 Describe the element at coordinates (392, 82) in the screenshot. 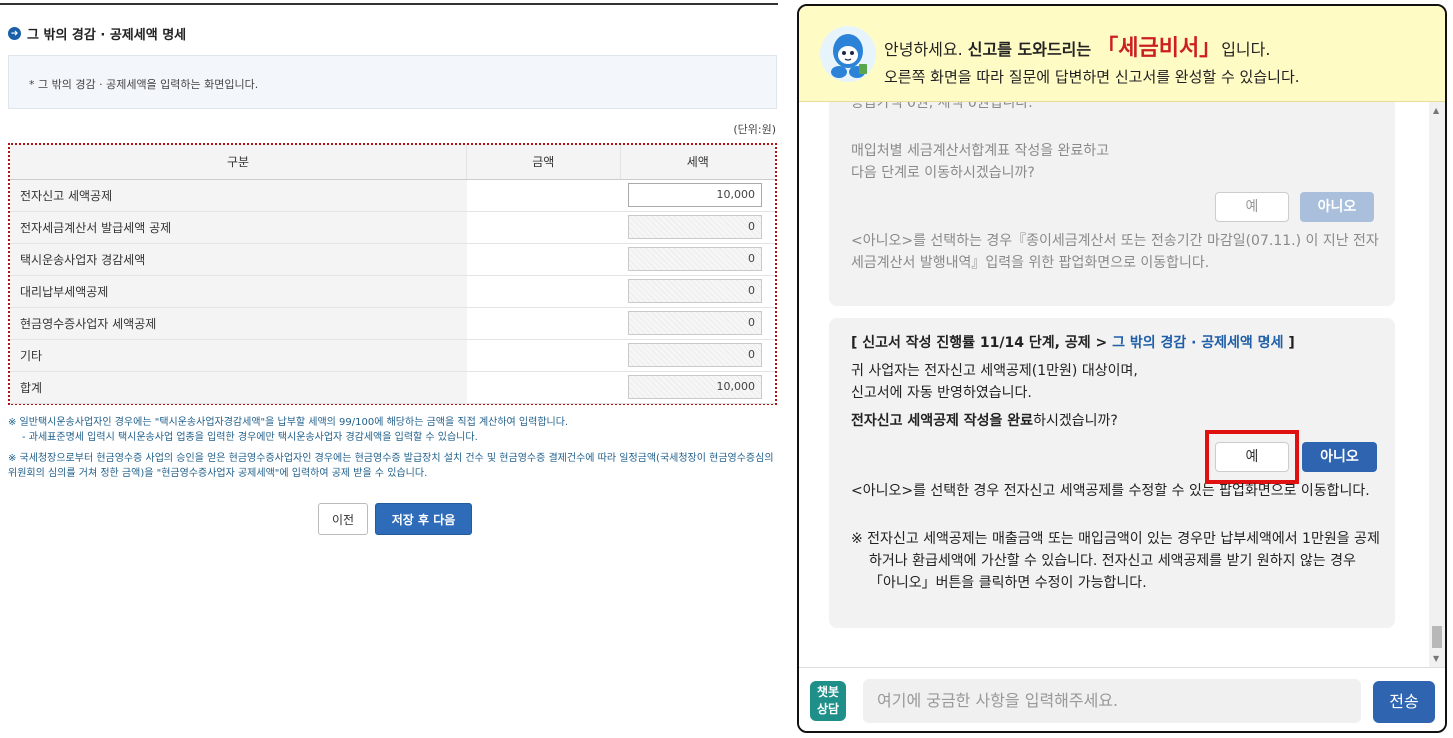

I see `info-box: * 그 밖의 경감 · 공제세액을 입력하는 화면입니다.` at that location.